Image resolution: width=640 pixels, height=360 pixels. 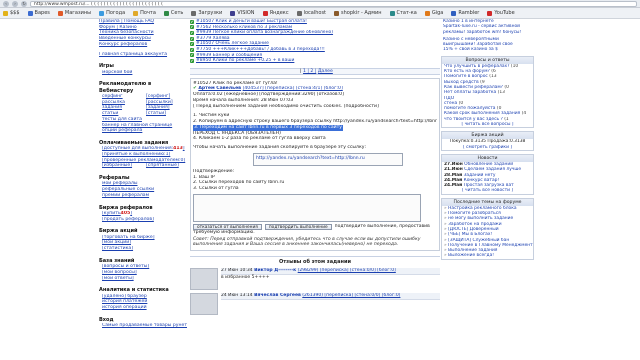 I want to click on knowledge-link: [мои ответы], so click(x=143, y=279).